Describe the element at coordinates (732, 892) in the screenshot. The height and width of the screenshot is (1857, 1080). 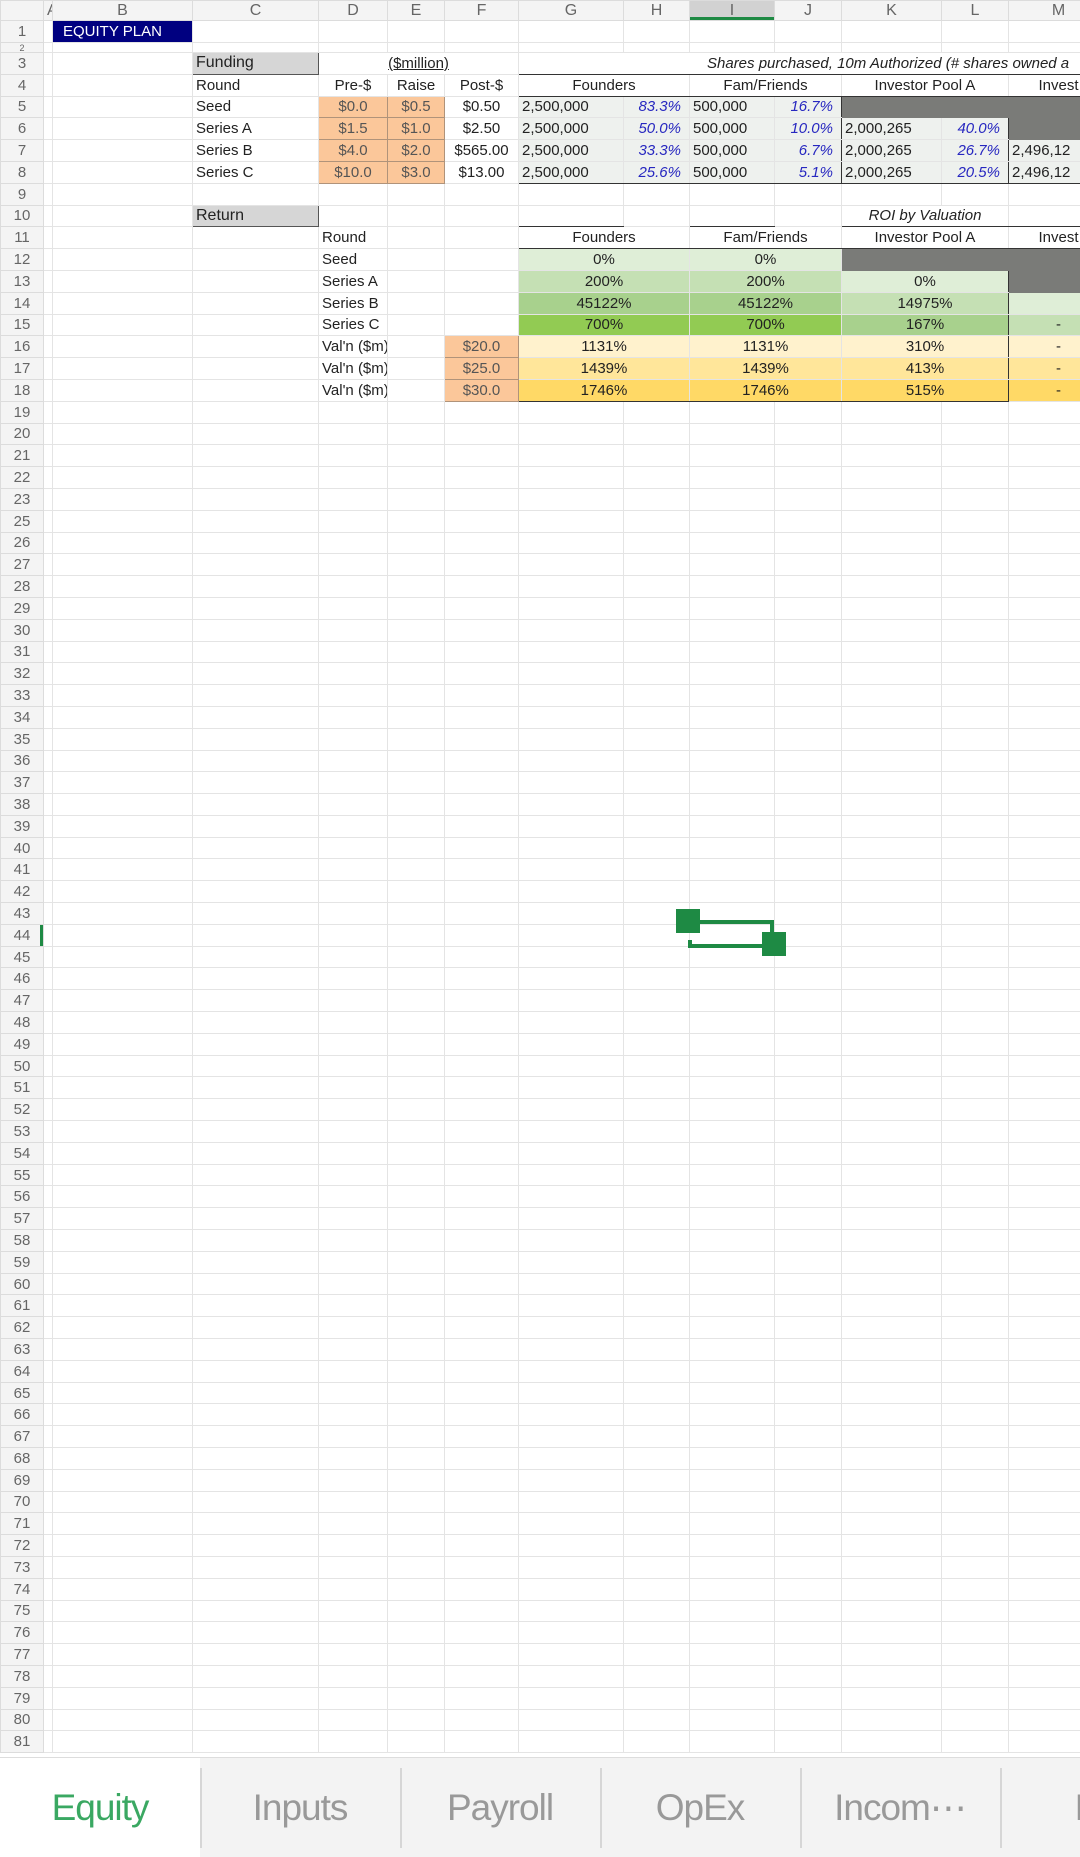
I see `cell-i42` at that location.